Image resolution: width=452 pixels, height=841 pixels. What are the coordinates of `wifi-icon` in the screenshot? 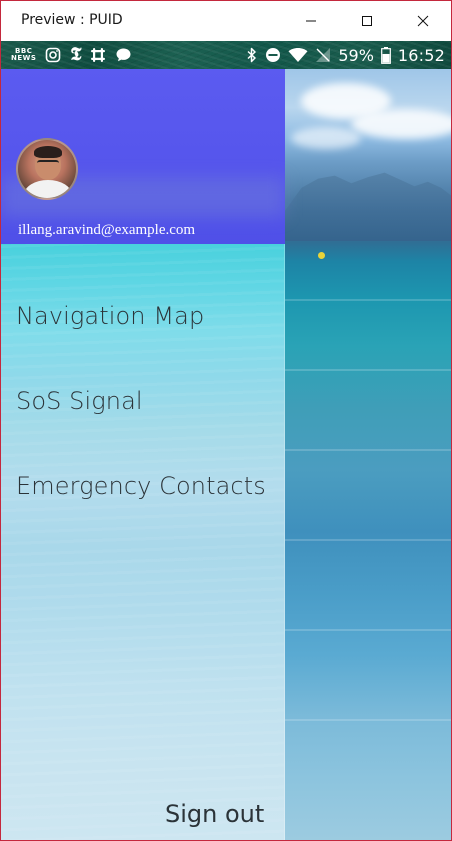 It's located at (298, 55).